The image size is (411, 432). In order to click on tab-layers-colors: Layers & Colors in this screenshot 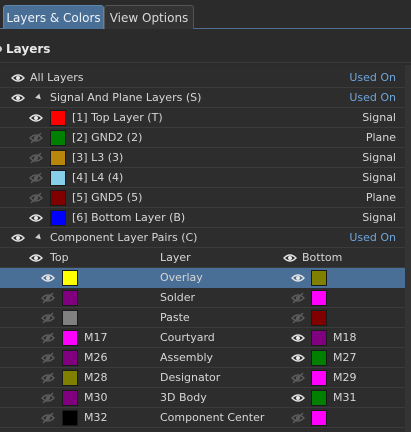, I will do `click(53, 17)`.